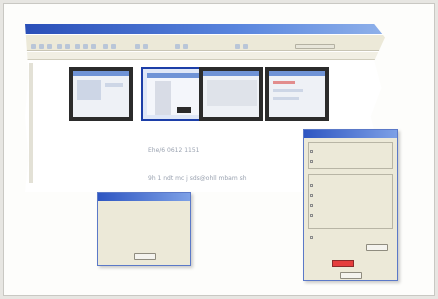  What do you see at coordinates (177, 46) in the screenshot?
I see `image-icon` at bounding box center [177, 46].